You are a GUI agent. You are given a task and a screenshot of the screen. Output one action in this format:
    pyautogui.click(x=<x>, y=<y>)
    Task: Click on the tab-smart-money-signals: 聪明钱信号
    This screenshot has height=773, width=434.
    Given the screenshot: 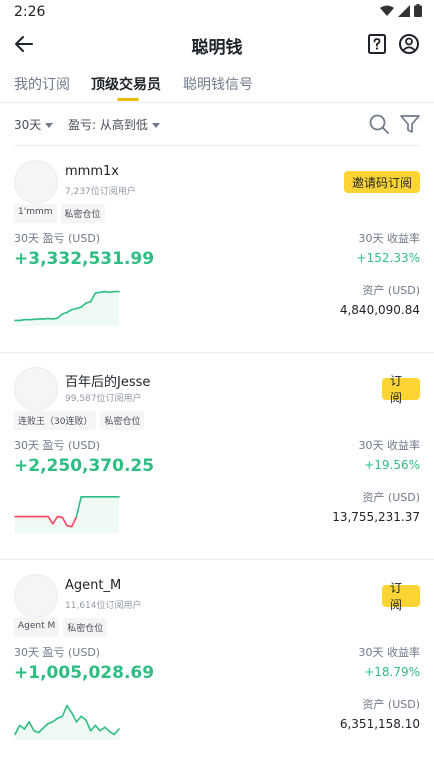 What is the action you would take?
    pyautogui.click(x=218, y=84)
    